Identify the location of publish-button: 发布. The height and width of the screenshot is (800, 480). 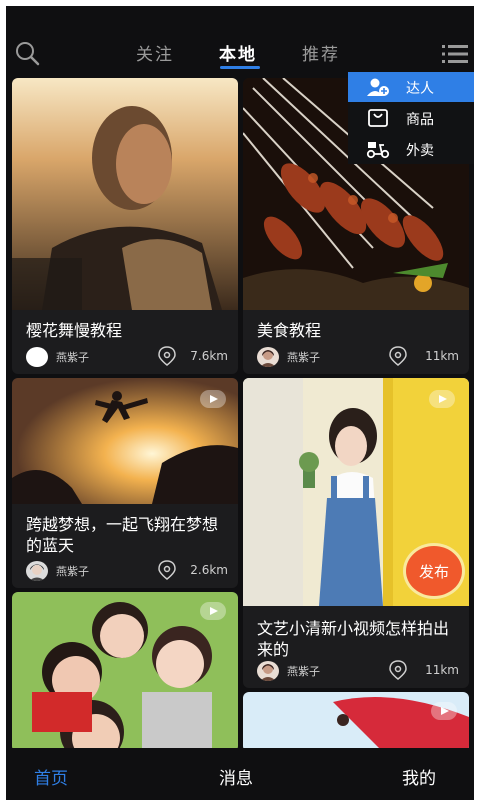
(434, 571).